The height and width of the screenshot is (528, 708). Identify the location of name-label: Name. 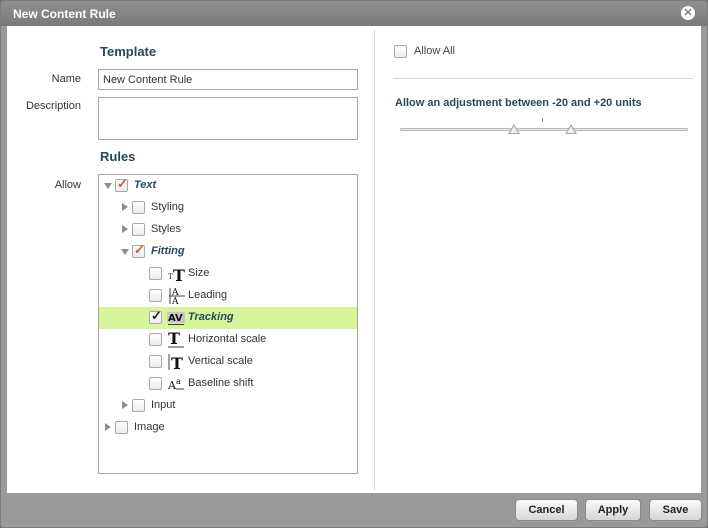
(66, 79).